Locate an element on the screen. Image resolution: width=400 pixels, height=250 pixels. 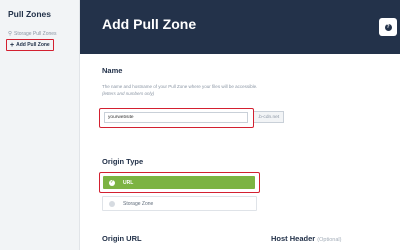
help-icon: ? is located at coordinates (388, 27).